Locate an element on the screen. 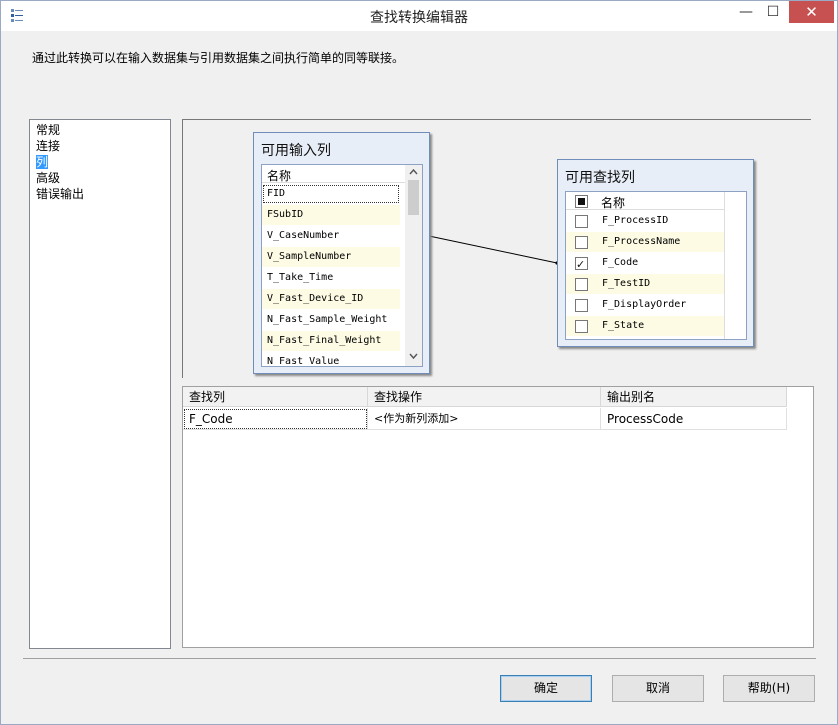 The width and height of the screenshot is (838, 725). input-column-row: V_Fast_Device_ID is located at coordinates (331, 299).